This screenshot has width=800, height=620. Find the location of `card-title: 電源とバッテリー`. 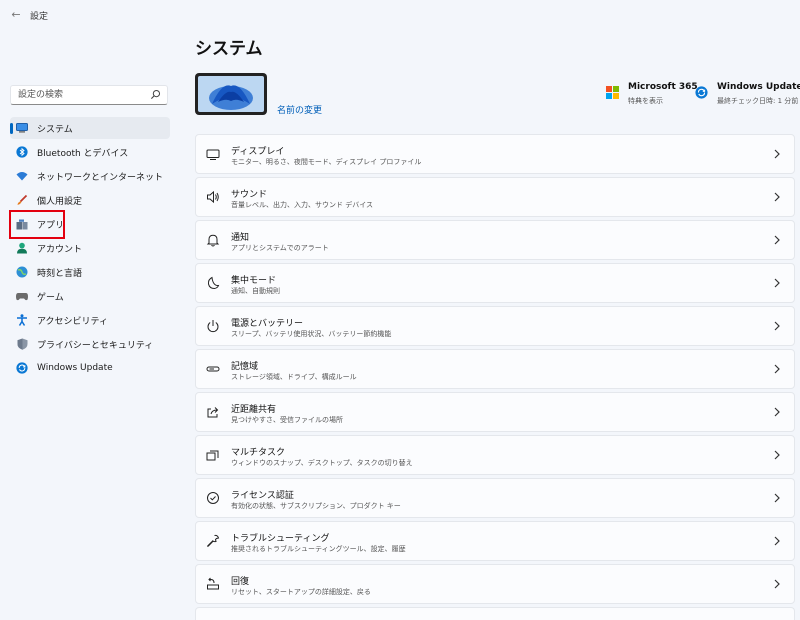

card-title: 電源とバッテリー is located at coordinates (267, 324).